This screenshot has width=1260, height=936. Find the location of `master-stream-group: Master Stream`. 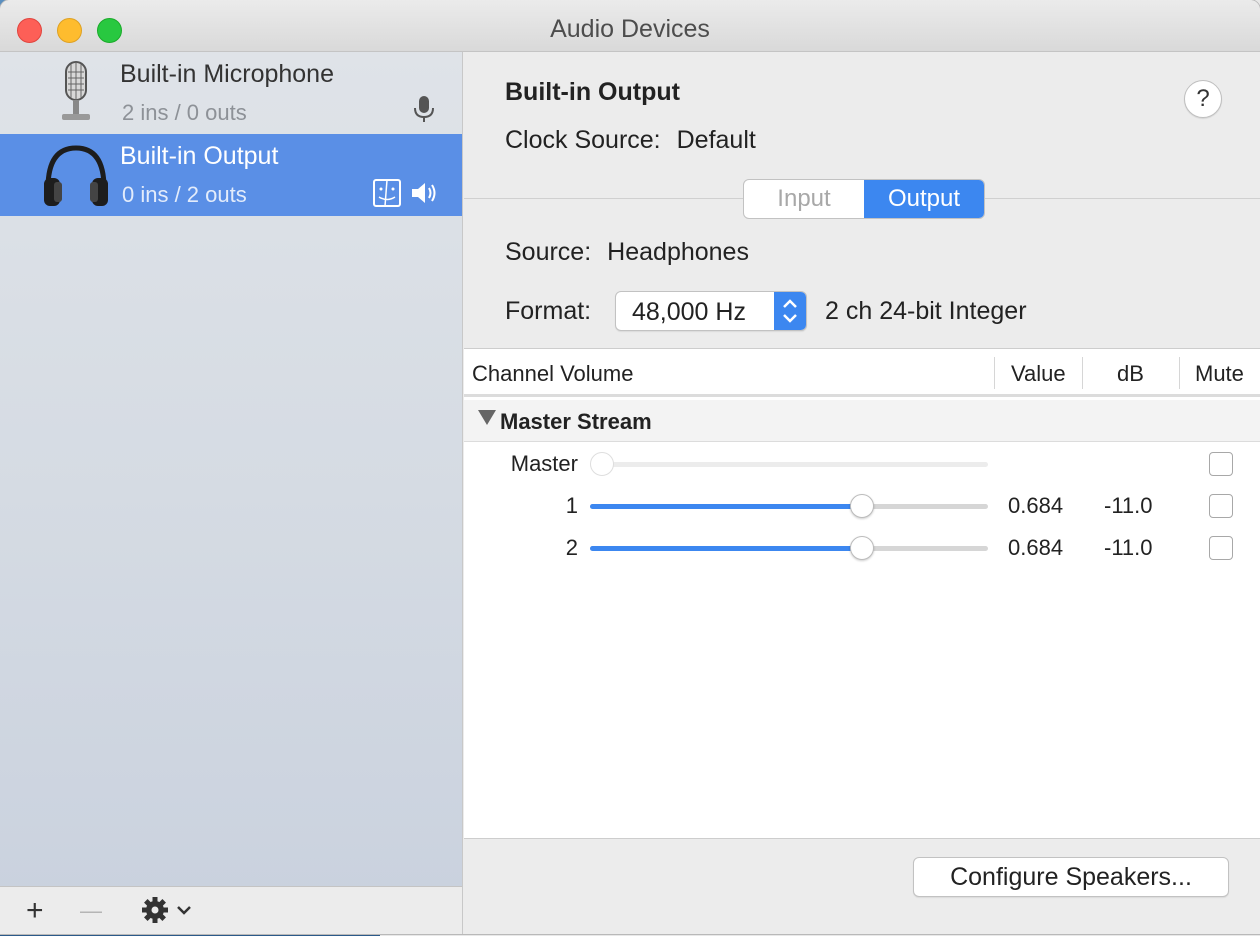

master-stream-group: Master Stream is located at coordinates (862, 421).